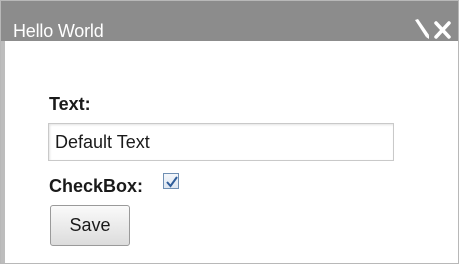 The width and height of the screenshot is (459, 268). What do you see at coordinates (422, 28) in the screenshot?
I see `pencil-icon` at bounding box center [422, 28].